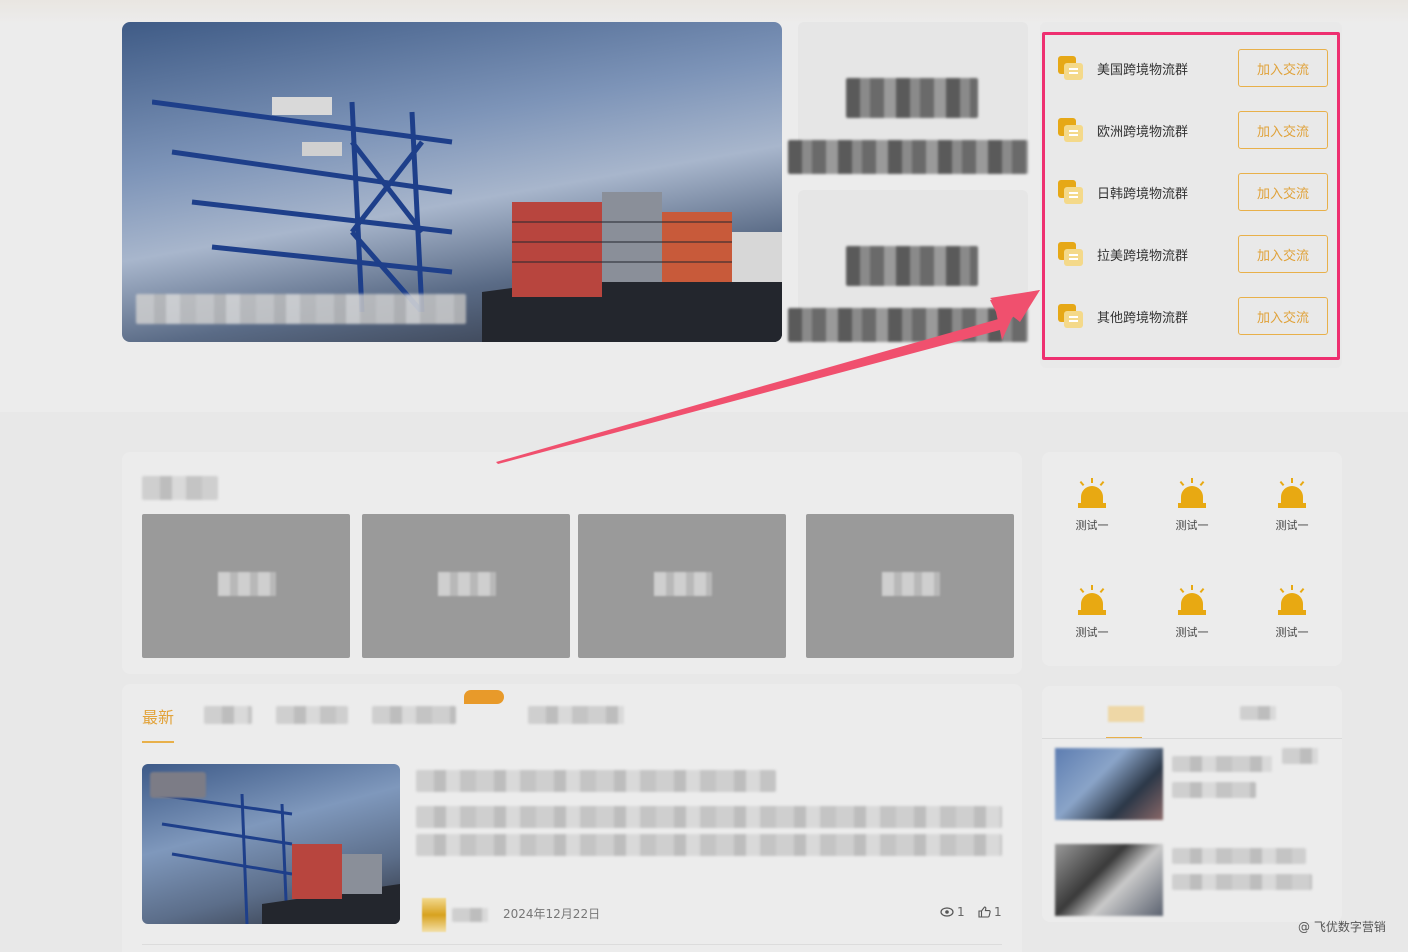 This screenshot has width=1408, height=952. What do you see at coordinates (572, 563) in the screenshot?
I see `recommended-panel` at bounding box center [572, 563].